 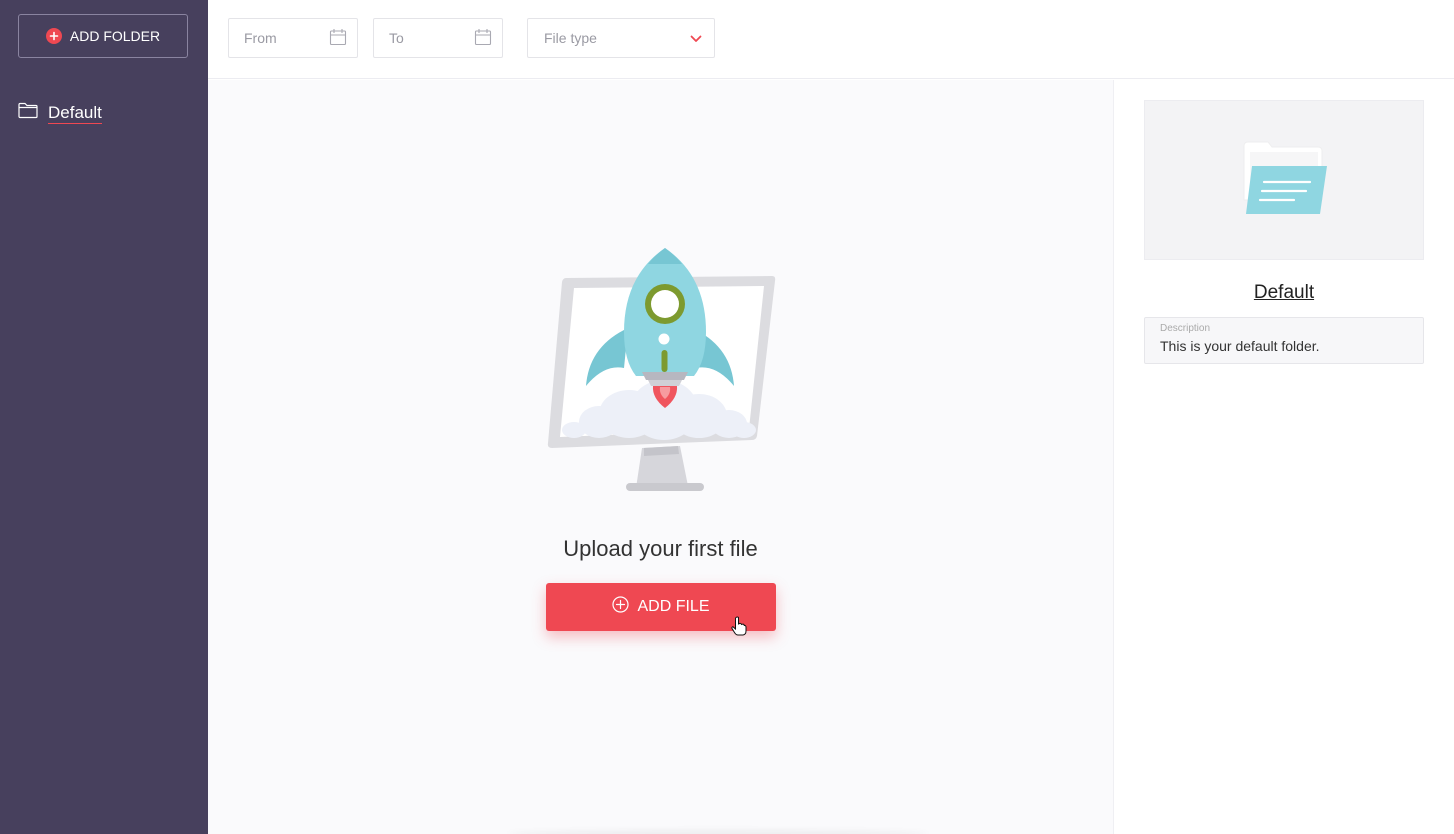 What do you see at coordinates (718, 832) in the screenshot?
I see `bottom-shadow` at bounding box center [718, 832].